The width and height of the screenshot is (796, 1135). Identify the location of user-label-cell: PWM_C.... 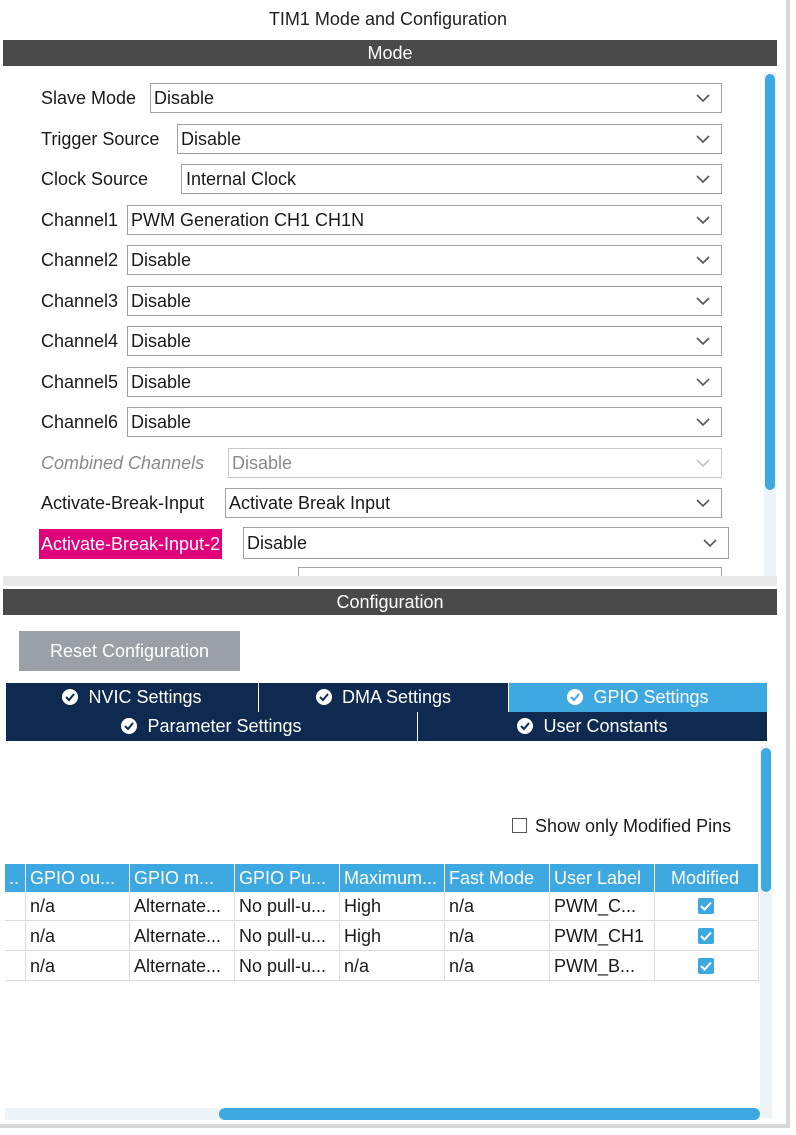
(602, 906).